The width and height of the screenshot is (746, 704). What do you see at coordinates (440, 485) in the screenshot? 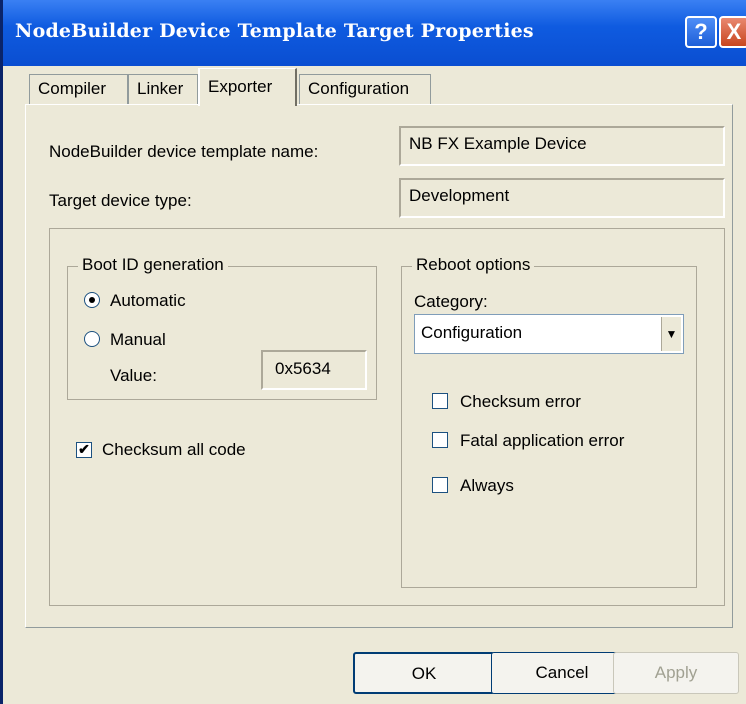
I see `always-checkbox` at bounding box center [440, 485].